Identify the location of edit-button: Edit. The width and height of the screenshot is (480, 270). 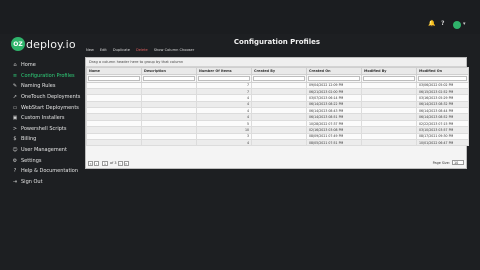
(103, 50).